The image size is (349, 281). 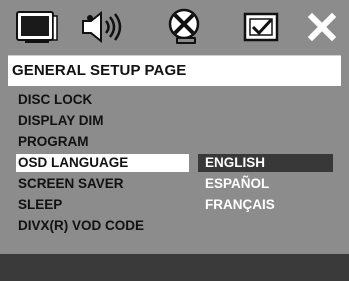 What do you see at coordinates (37, 27) in the screenshot?
I see `general-setup-tab-icon` at bounding box center [37, 27].